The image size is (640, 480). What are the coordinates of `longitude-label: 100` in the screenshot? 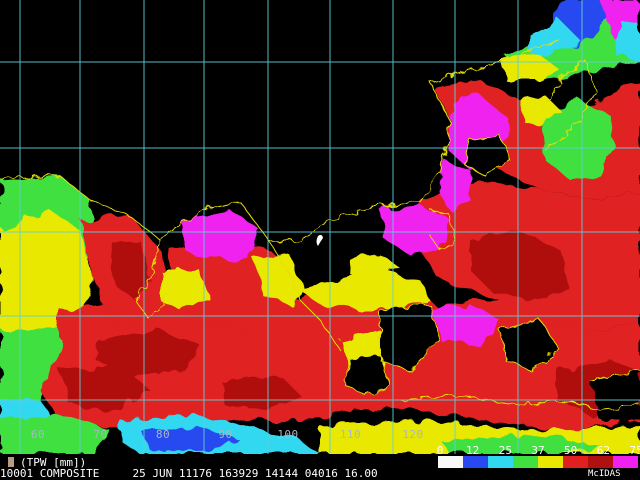 It's located at (288, 434).